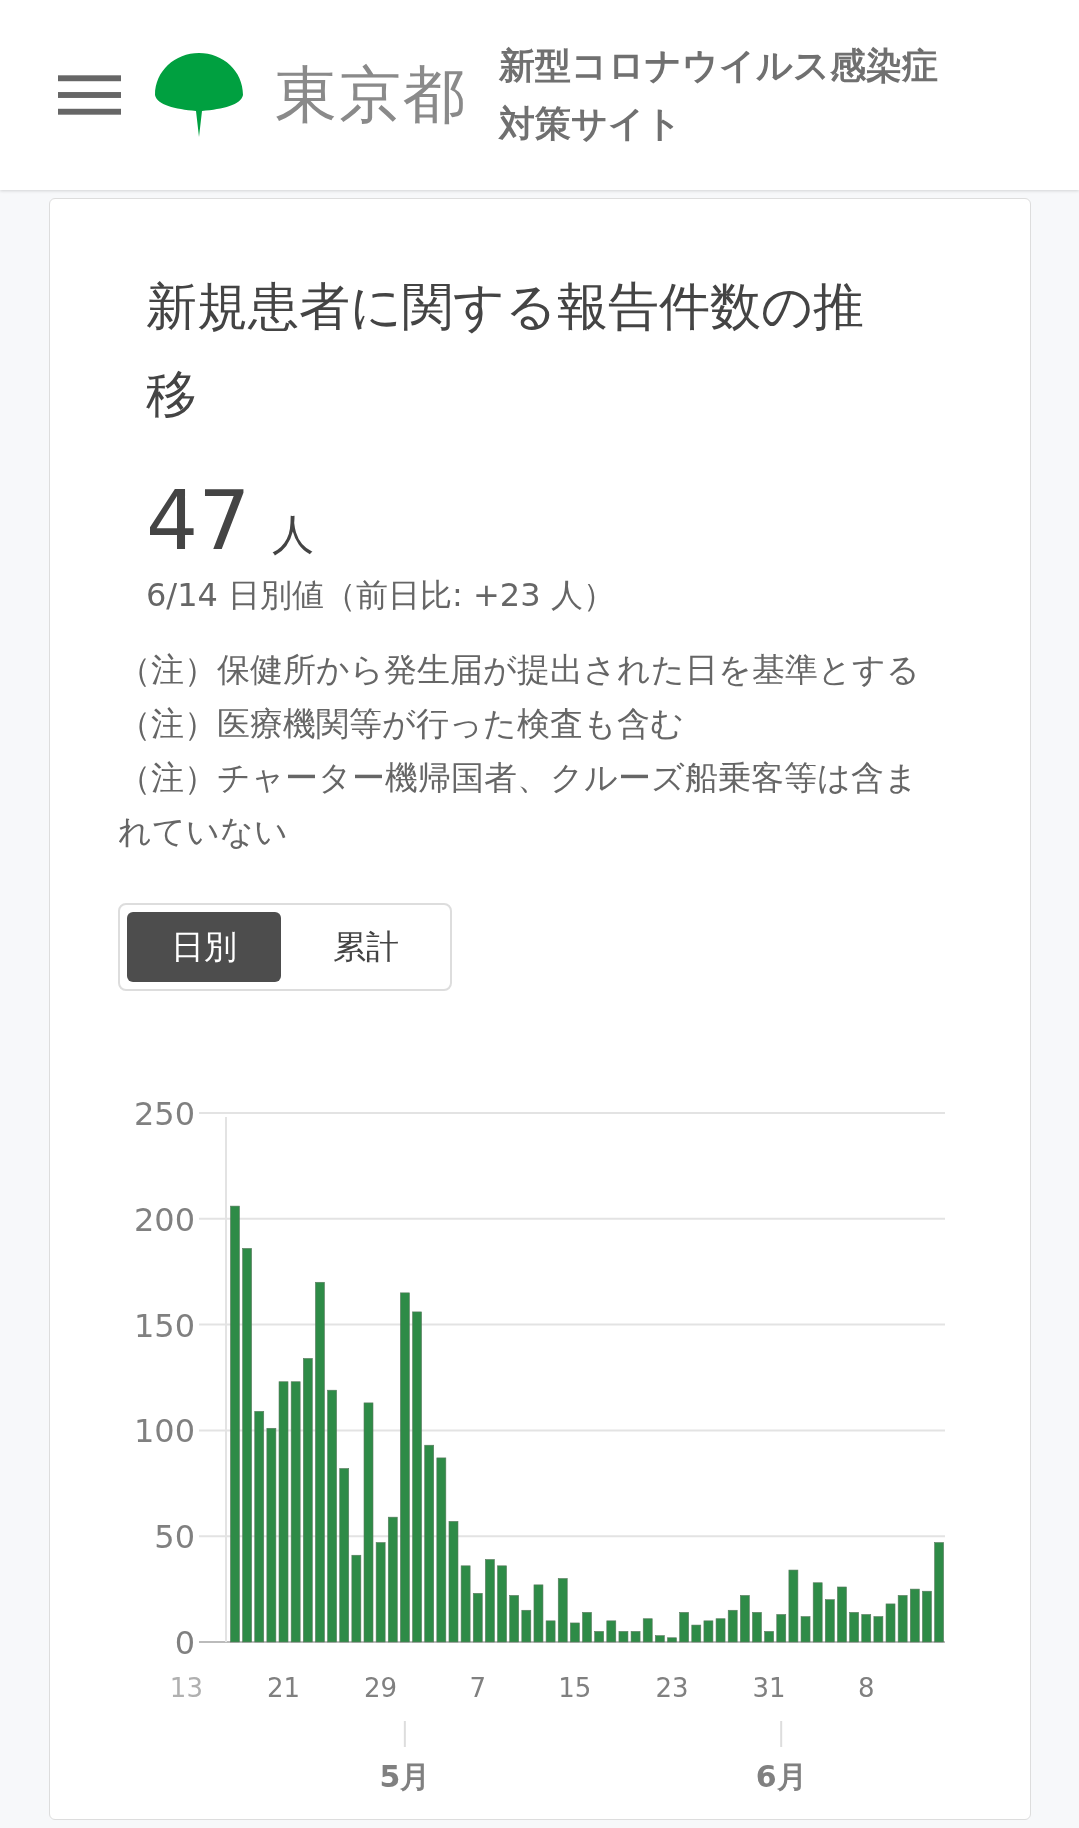 The width and height of the screenshot is (1079, 1828). I want to click on month-label: 5月, so click(405, 1776).